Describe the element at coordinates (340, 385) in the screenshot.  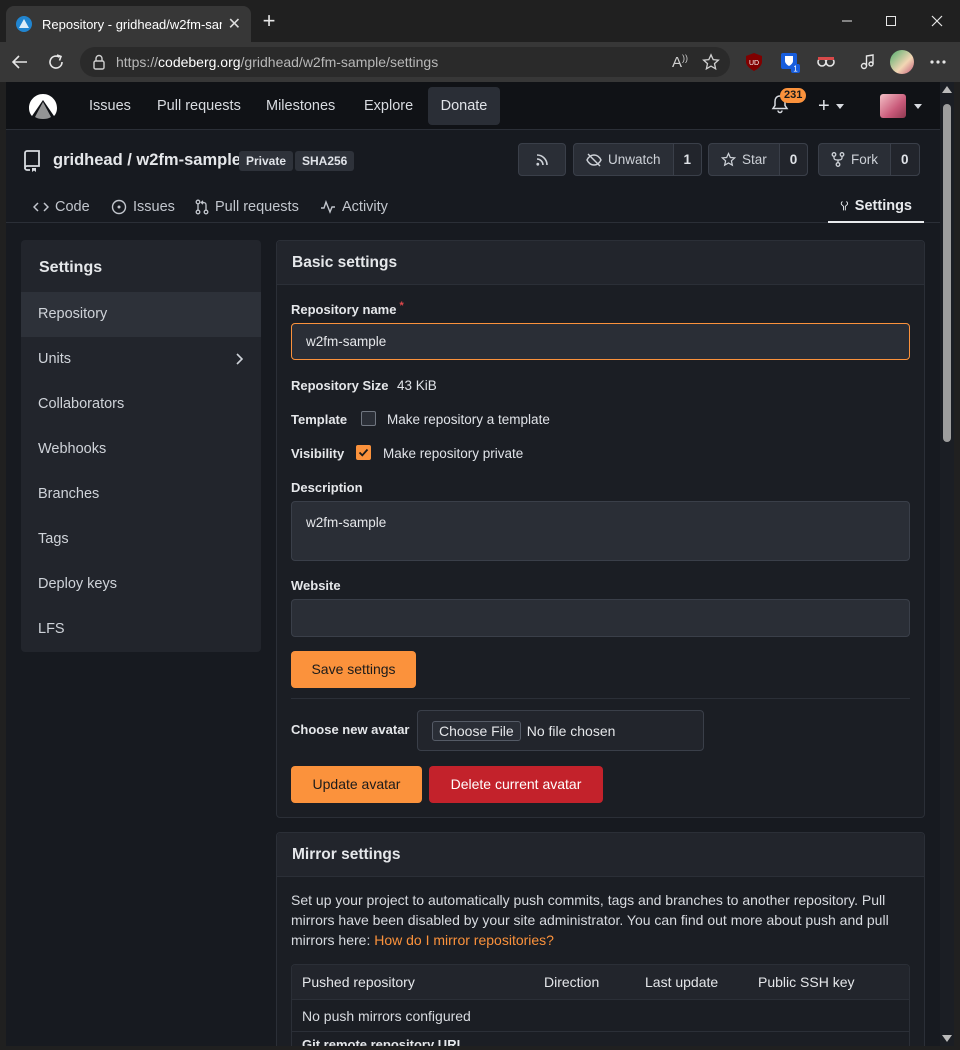
I see `repo-size-label: Repository Size` at that location.